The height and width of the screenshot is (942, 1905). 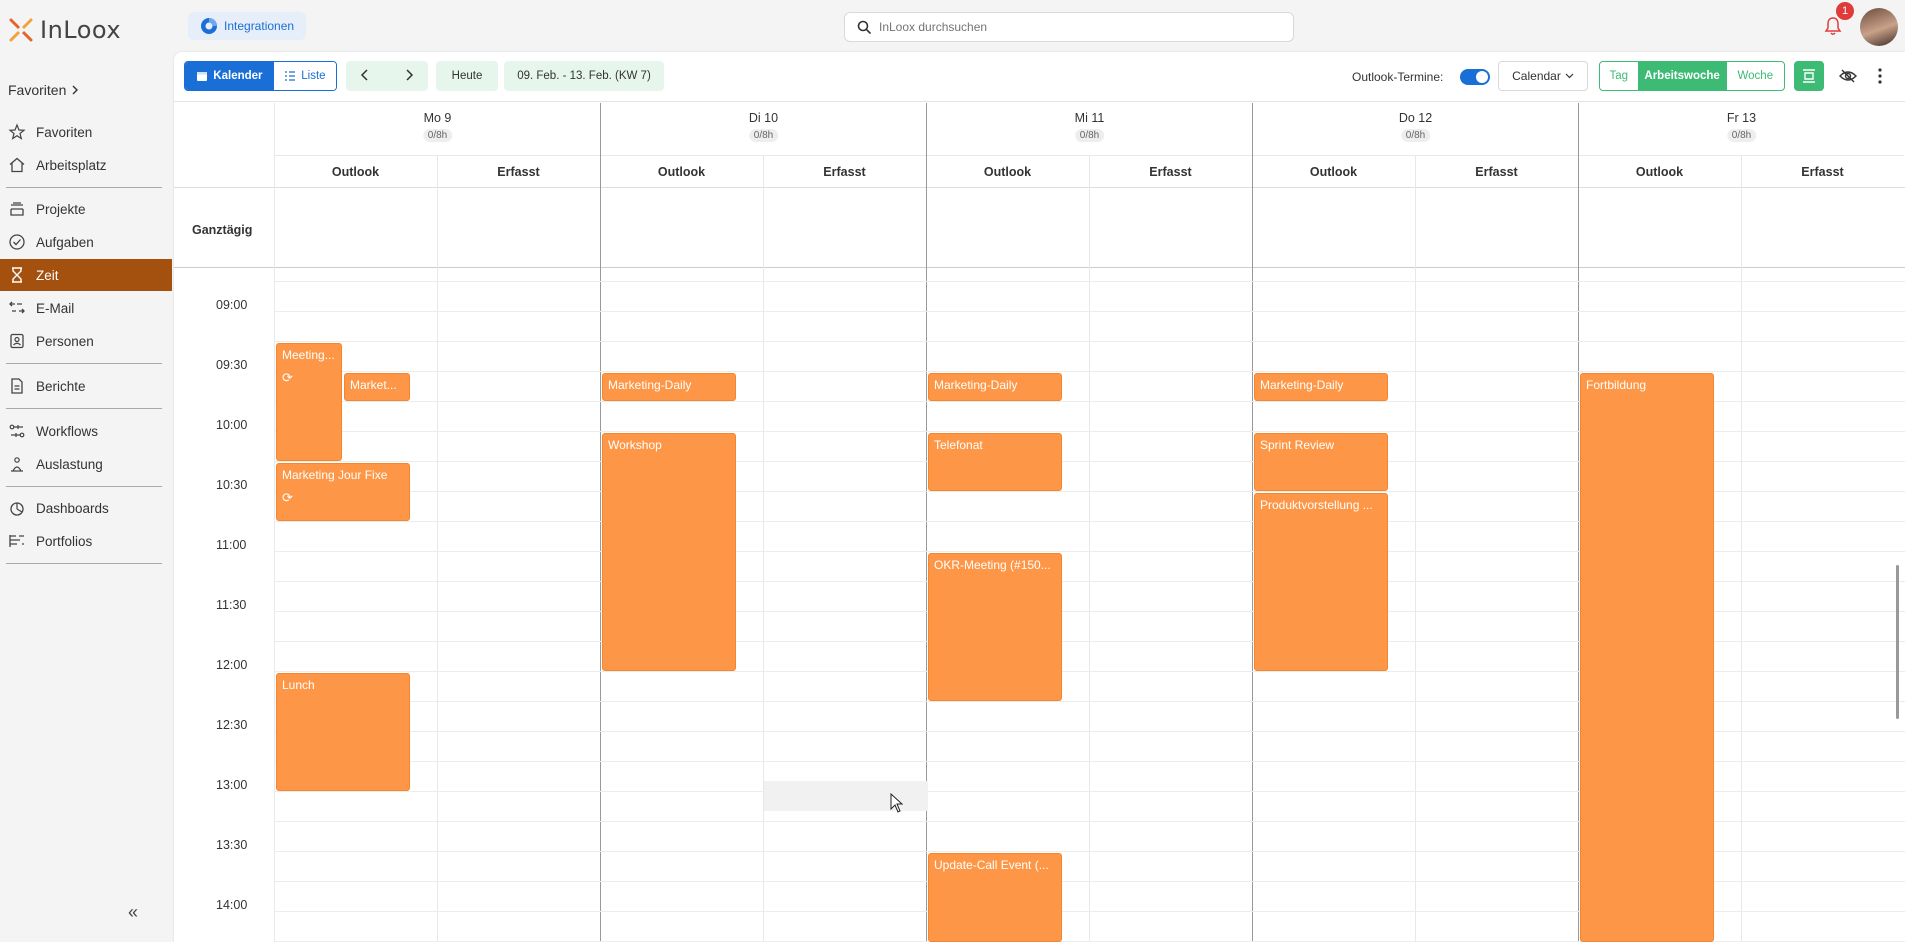 What do you see at coordinates (133, 912) in the screenshot?
I see `collapse-sidebar-icon: «` at bounding box center [133, 912].